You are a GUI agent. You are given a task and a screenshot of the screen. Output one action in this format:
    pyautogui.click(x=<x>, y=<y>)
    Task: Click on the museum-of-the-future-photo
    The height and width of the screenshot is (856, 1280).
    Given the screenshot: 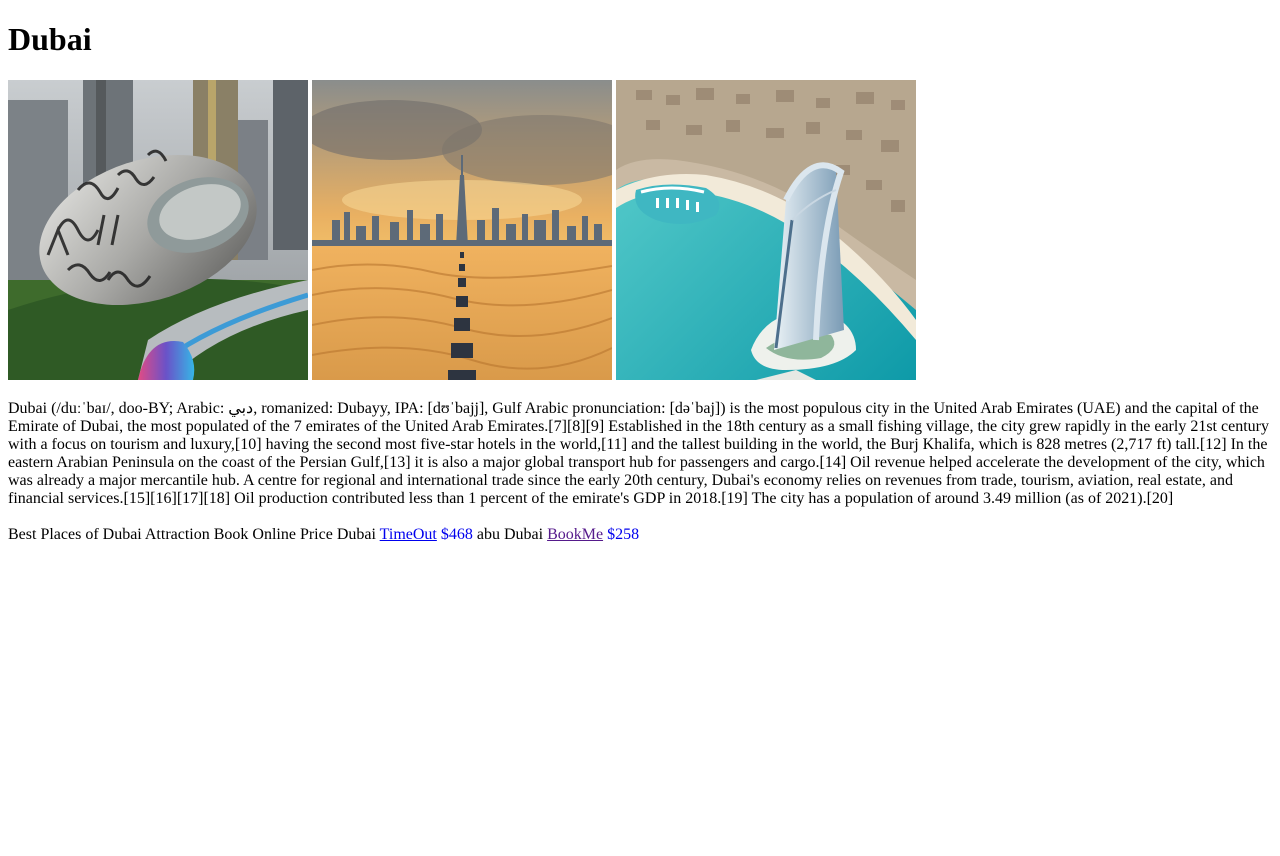 What is the action you would take?
    pyautogui.click(x=158, y=230)
    